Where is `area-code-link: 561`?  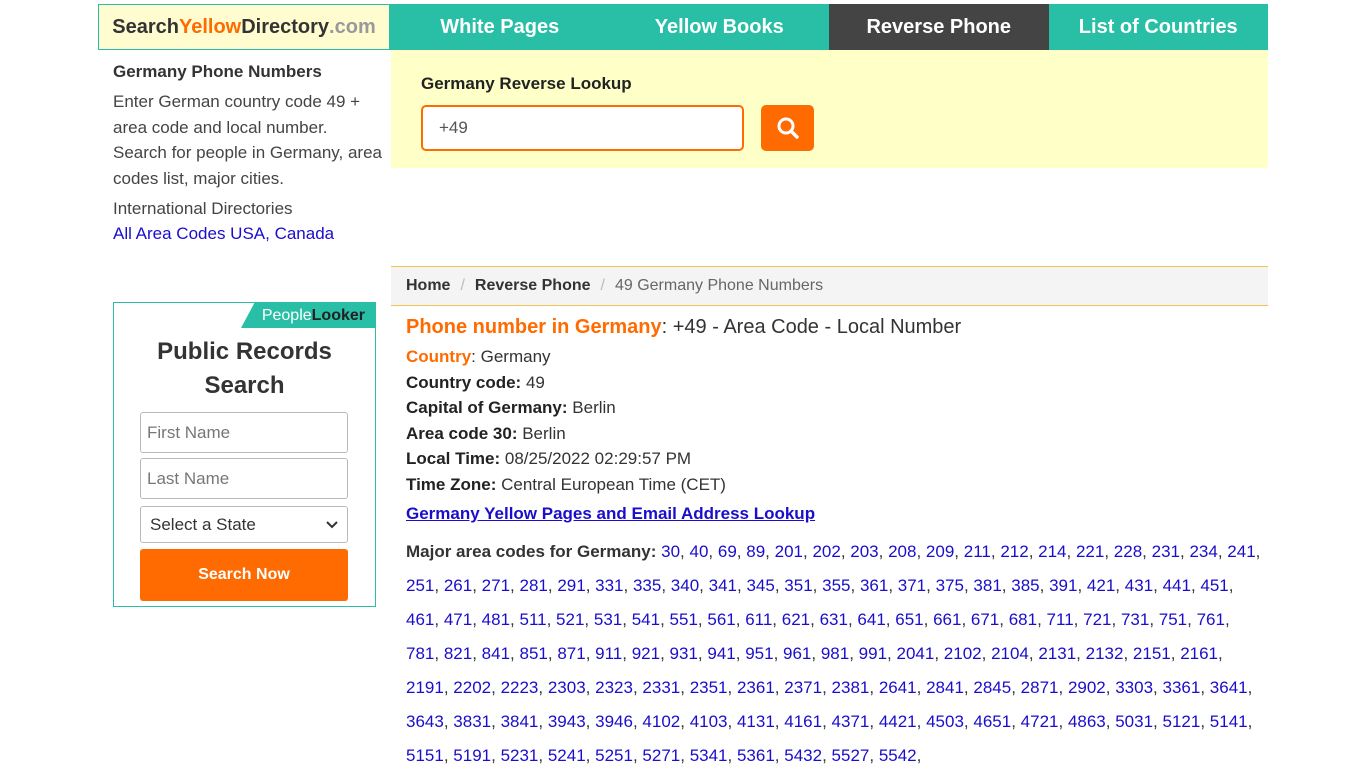 area-code-link: 561 is located at coordinates (721, 619).